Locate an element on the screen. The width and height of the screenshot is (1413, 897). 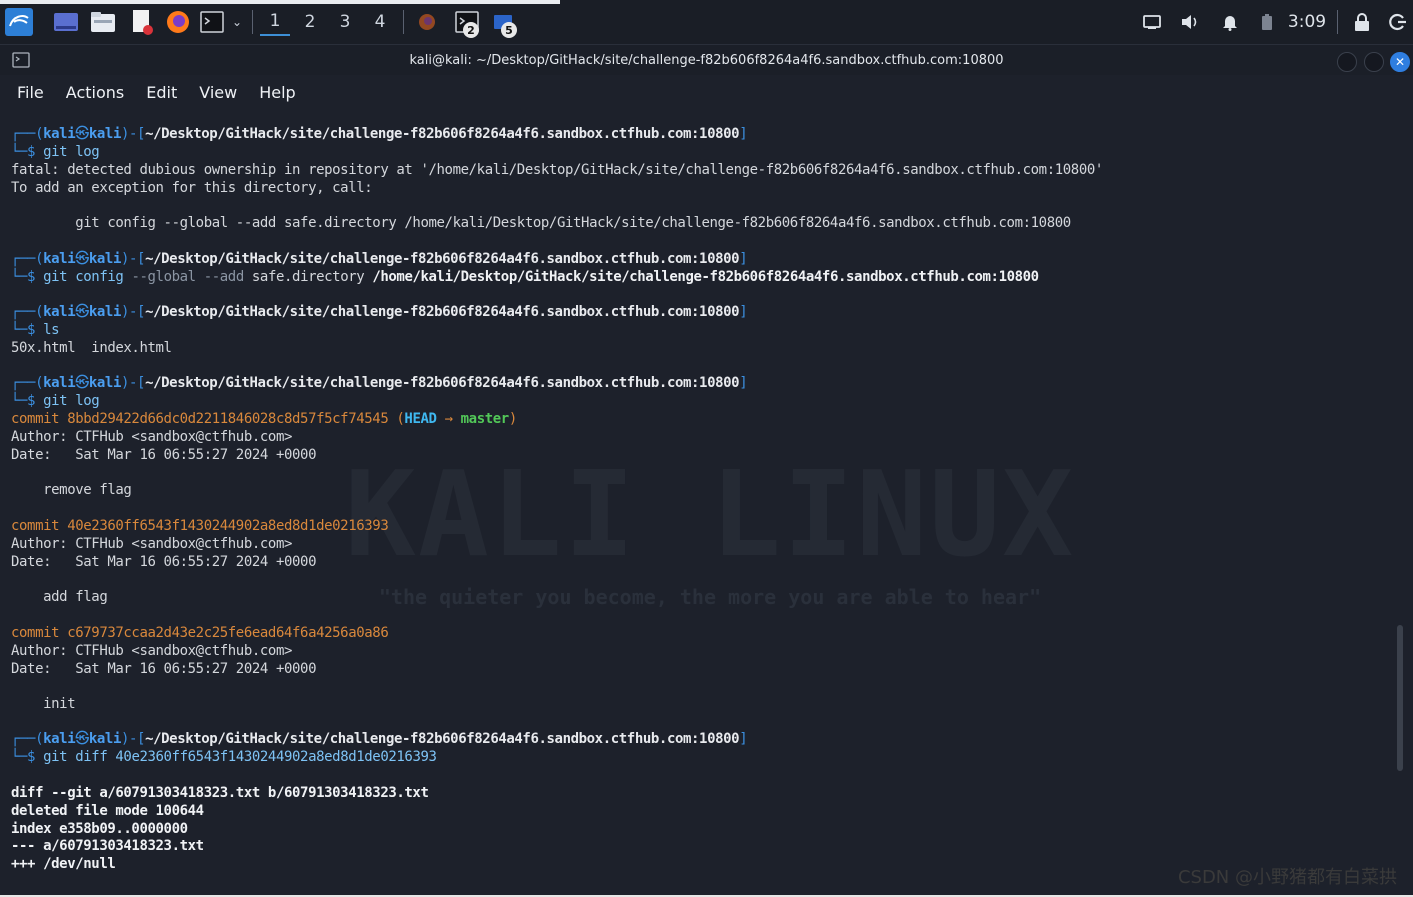
maximize-button is located at coordinates (1374, 62).